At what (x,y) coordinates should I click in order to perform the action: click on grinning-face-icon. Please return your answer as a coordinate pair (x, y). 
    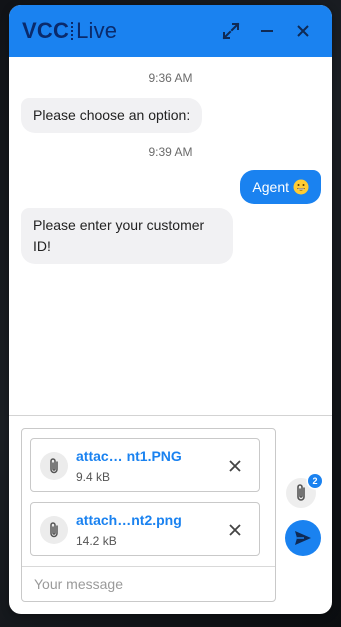
    Looking at the image, I should click on (301, 187).